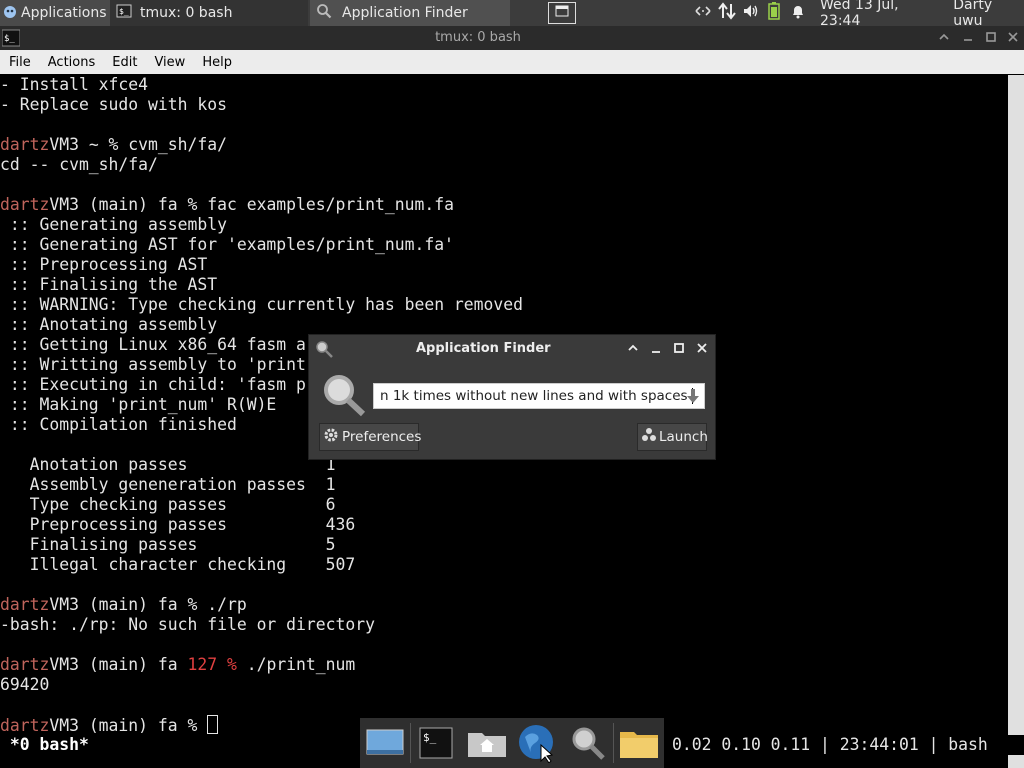 This screenshot has height=768, width=1024. What do you see at coordinates (153, 364) in the screenshot?
I see `terminal-text: :: Writting assembly to 'print` at bounding box center [153, 364].